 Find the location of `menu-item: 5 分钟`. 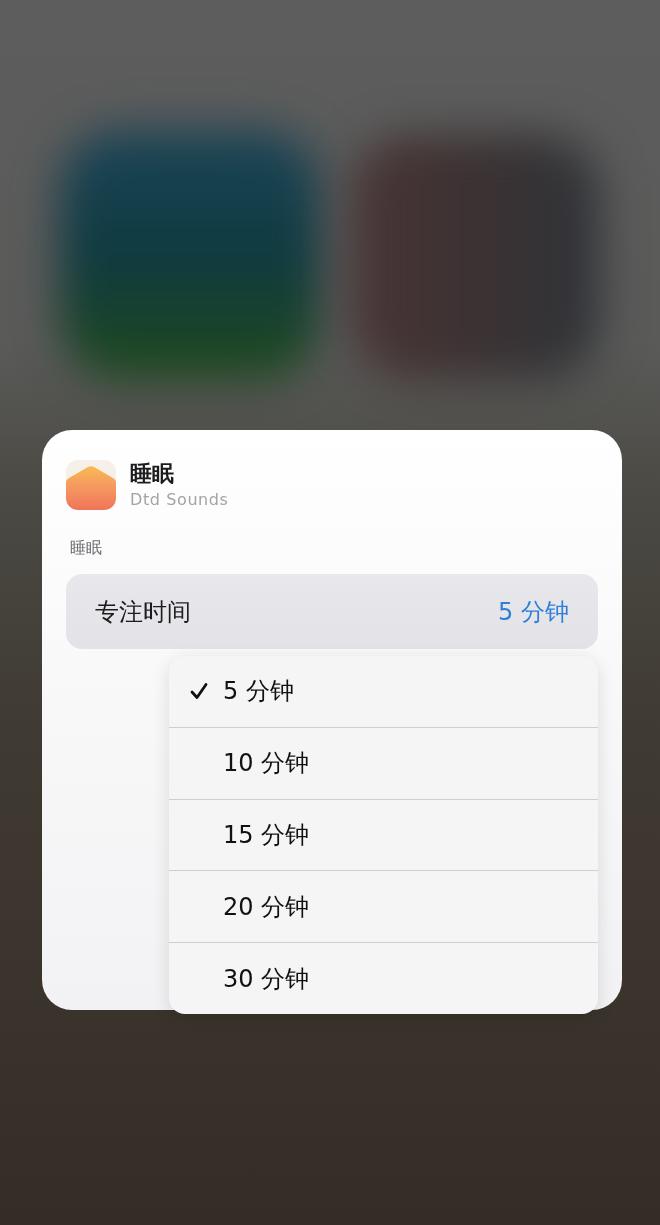

menu-item: 5 分钟 is located at coordinates (383, 692).